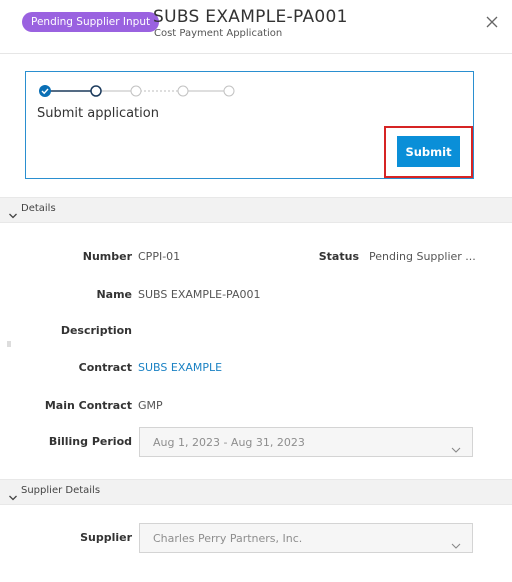 This screenshot has height=582, width=512. I want to click on step-1-check-circle-icon, so click(45, 91).